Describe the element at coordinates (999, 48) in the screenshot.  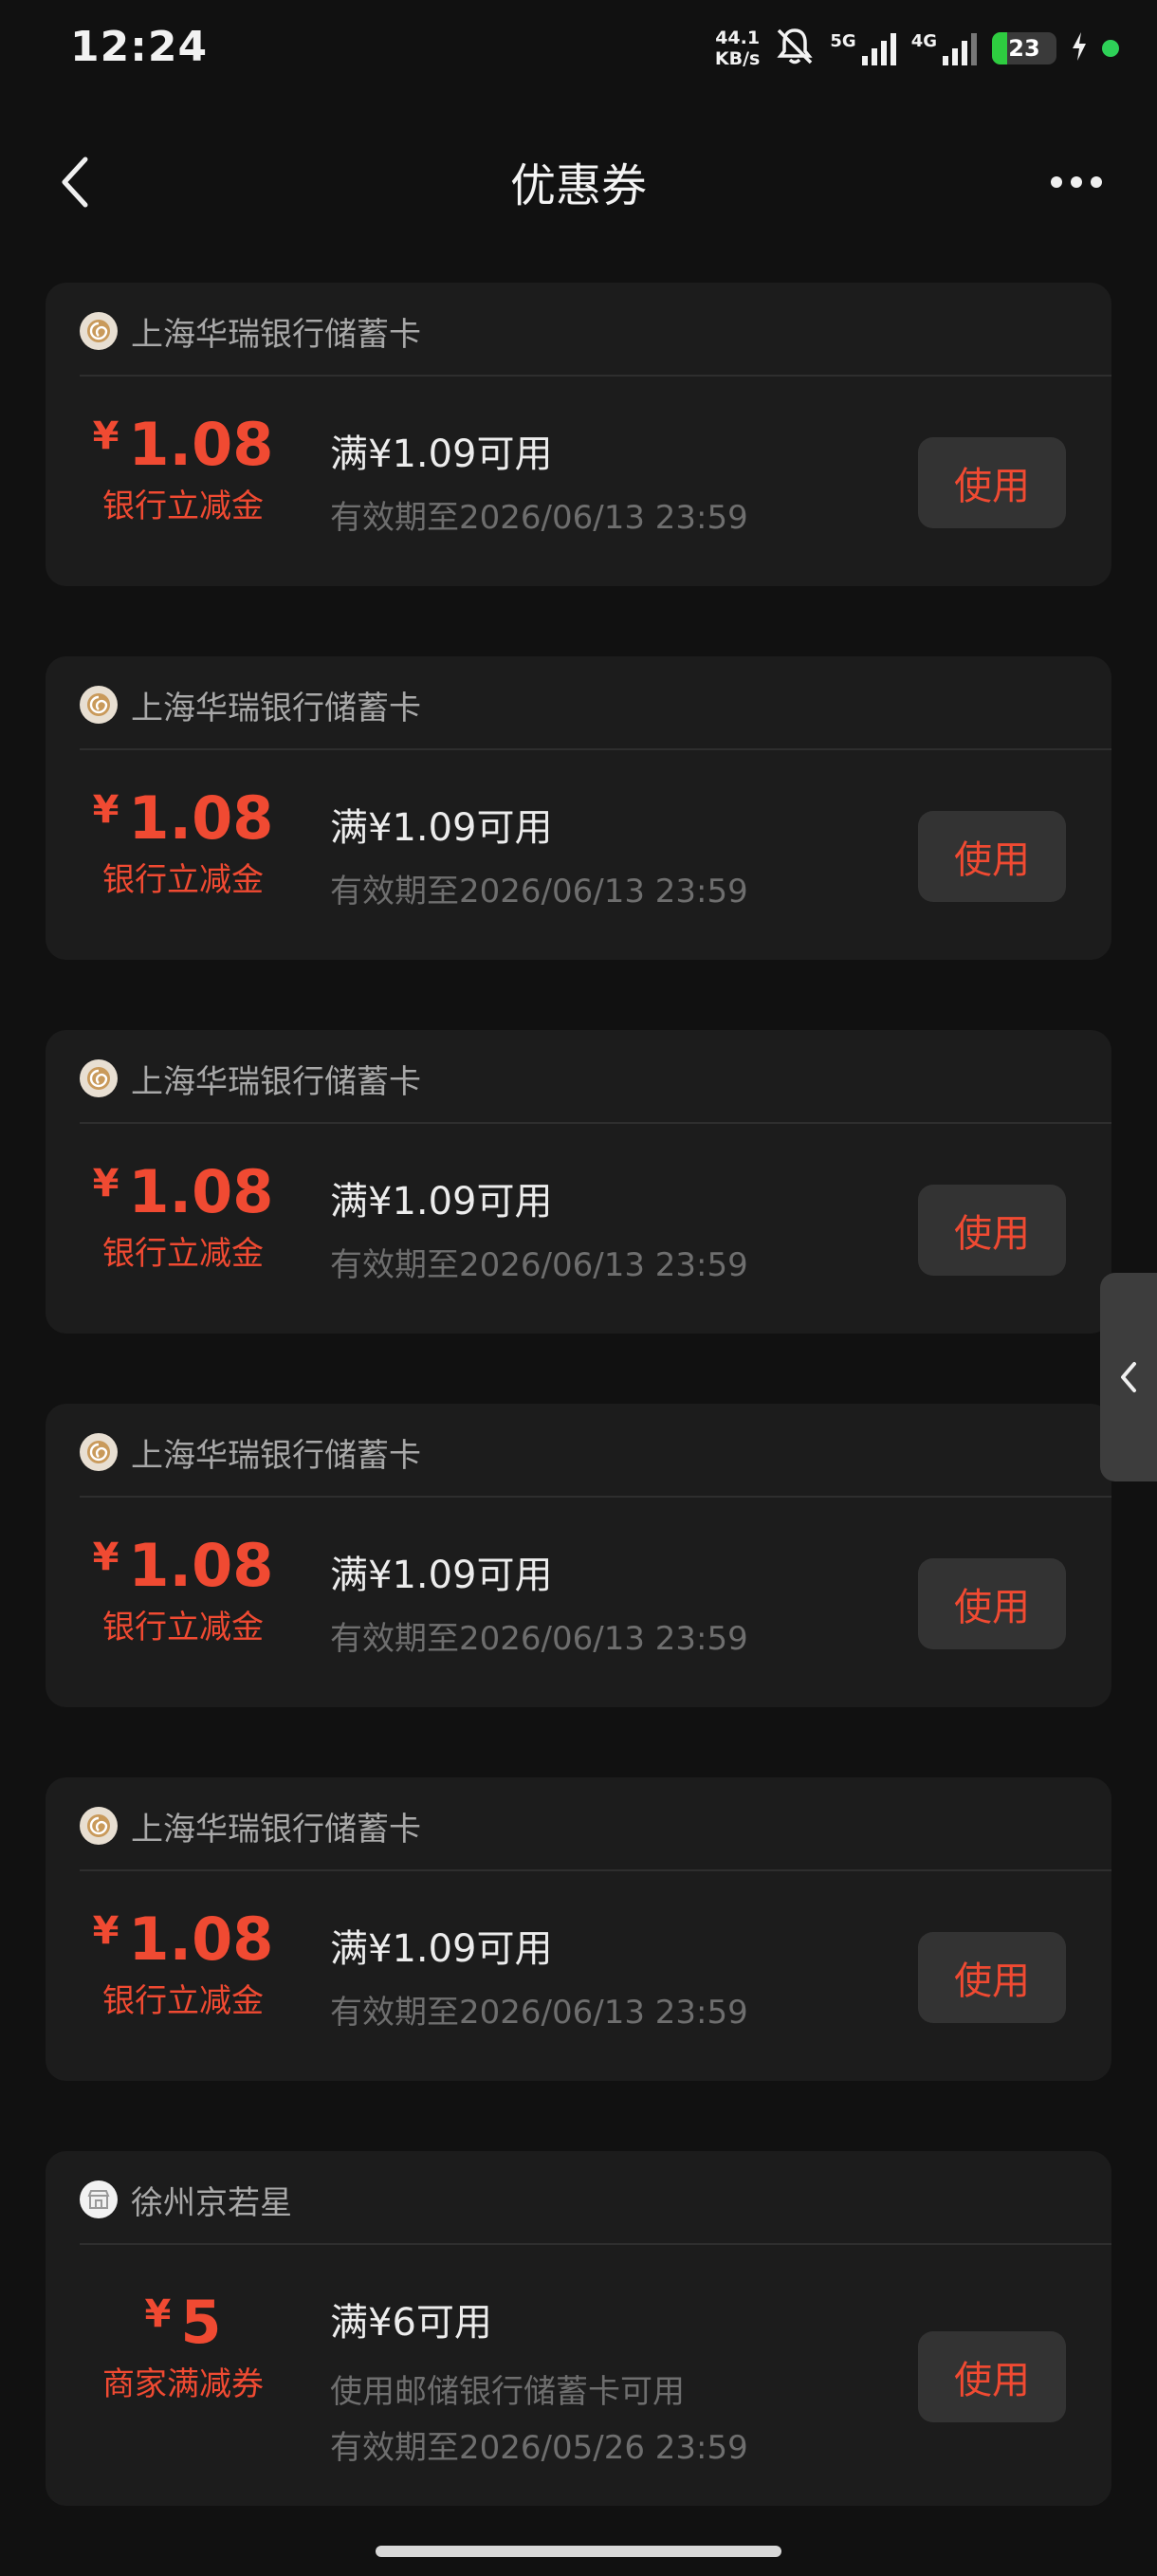
I see `battery-fill` at that location.